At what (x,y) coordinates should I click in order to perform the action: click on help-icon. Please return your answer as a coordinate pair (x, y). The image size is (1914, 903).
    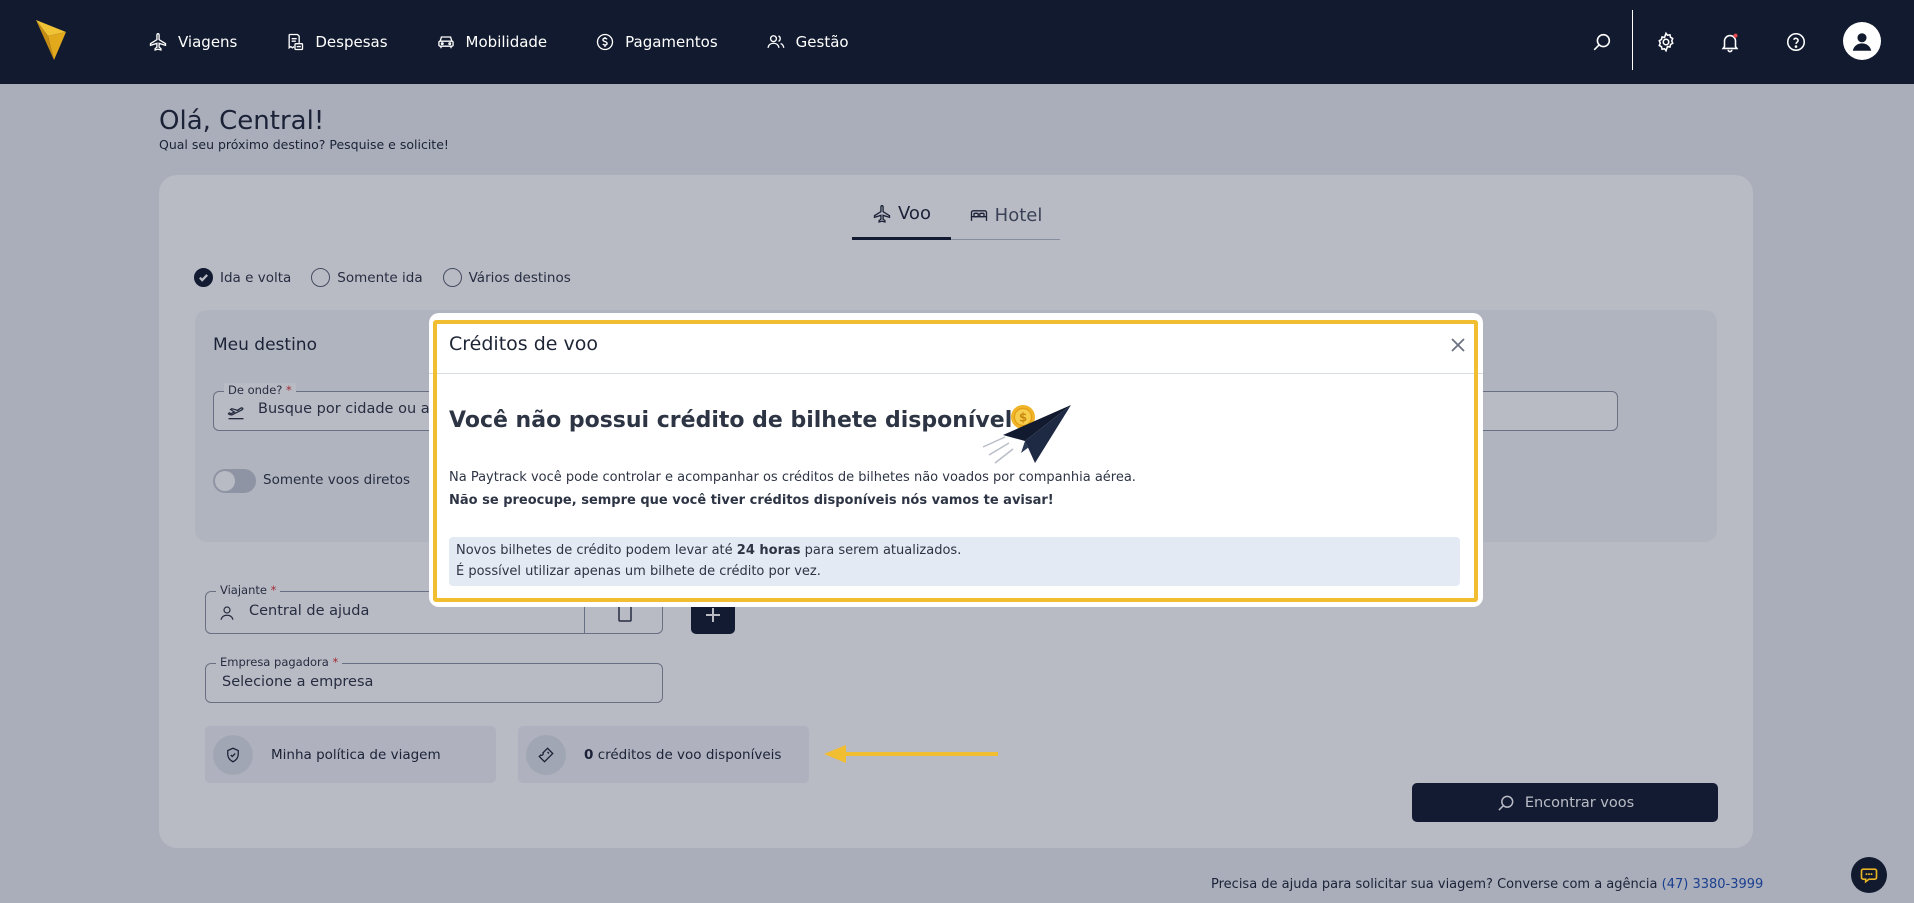
    Looking at the image, I should click on (1796, 42).